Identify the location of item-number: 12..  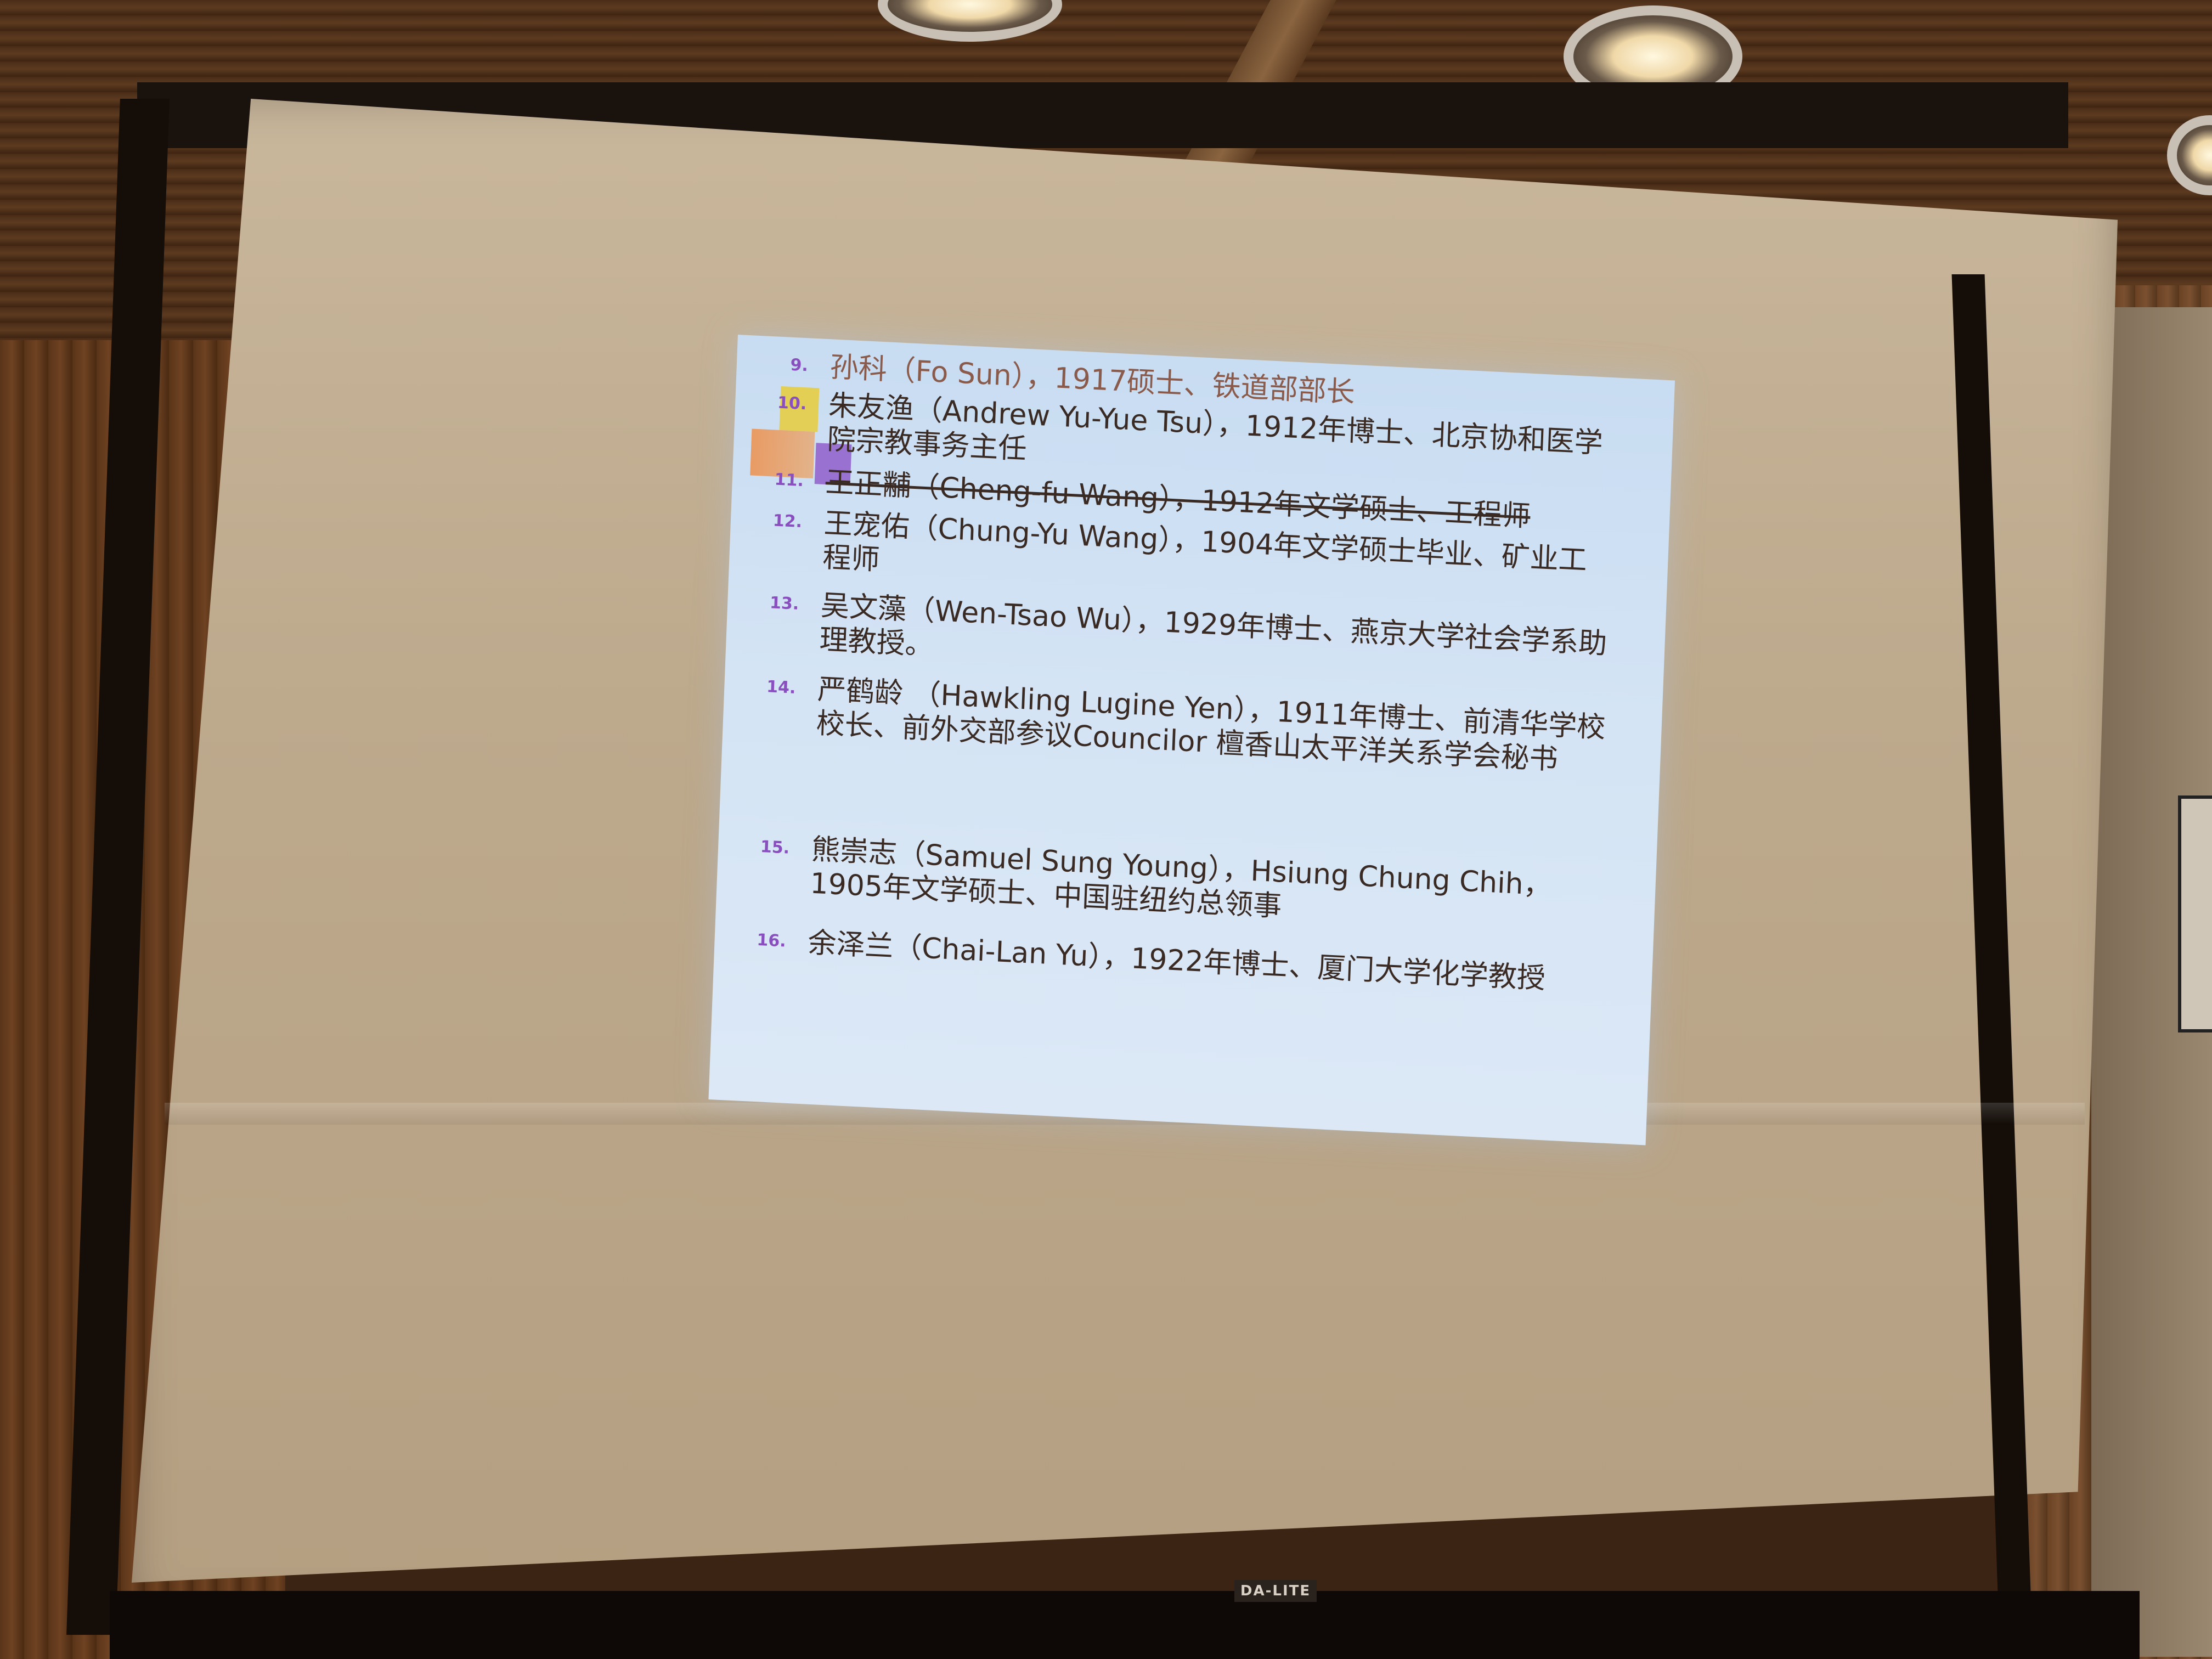
(787, 521).